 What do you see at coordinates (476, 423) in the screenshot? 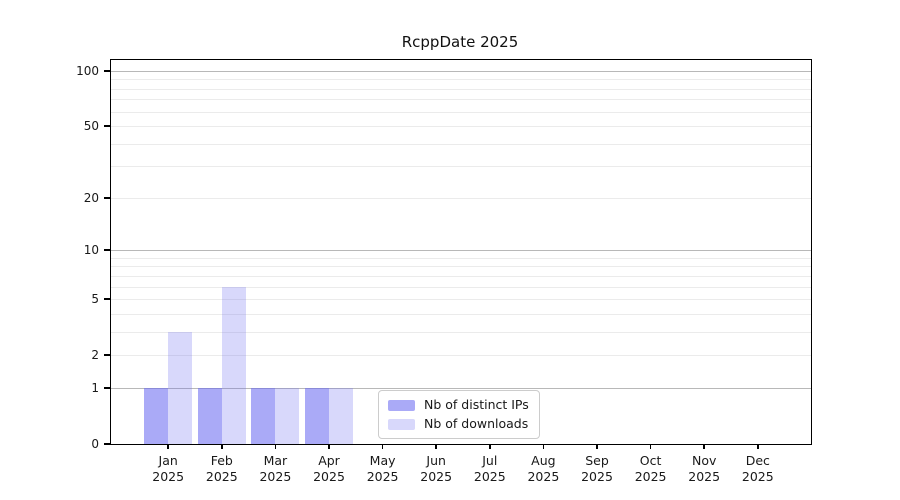
I see `legend-label-downloads: Nb of downloads` at bounding box center [476, 423].